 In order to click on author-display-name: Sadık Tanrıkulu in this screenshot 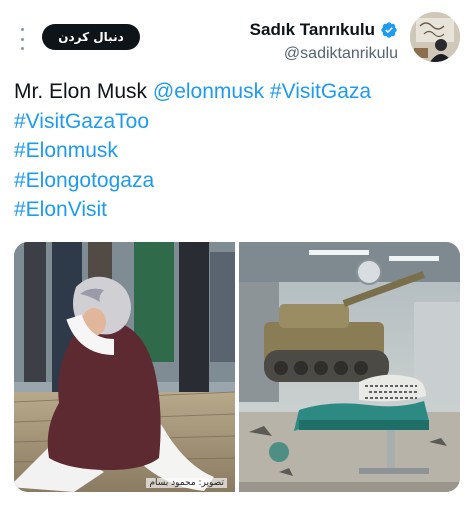, I will do `click(324, 30)`.